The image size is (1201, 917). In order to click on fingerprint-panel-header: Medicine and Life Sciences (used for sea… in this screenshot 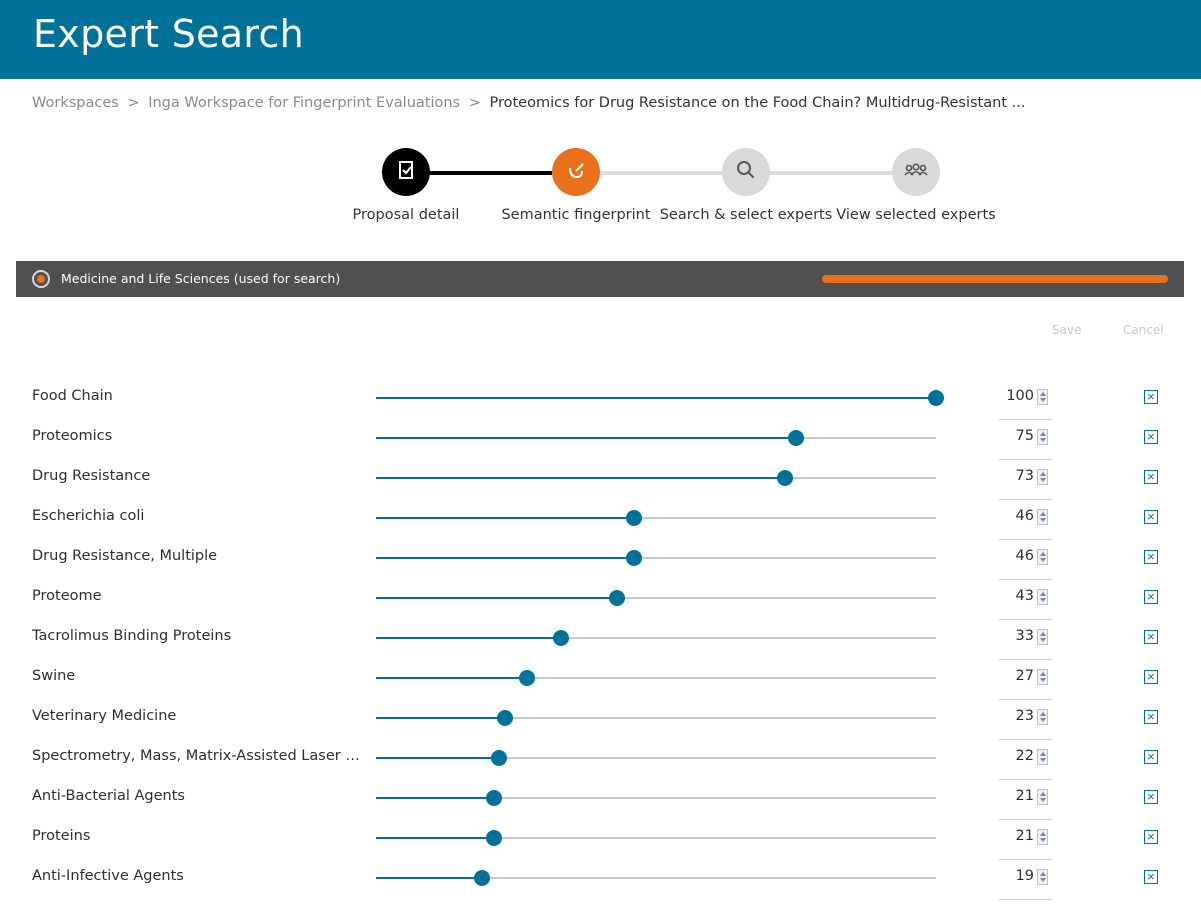, I will do `click(600, 279)`.